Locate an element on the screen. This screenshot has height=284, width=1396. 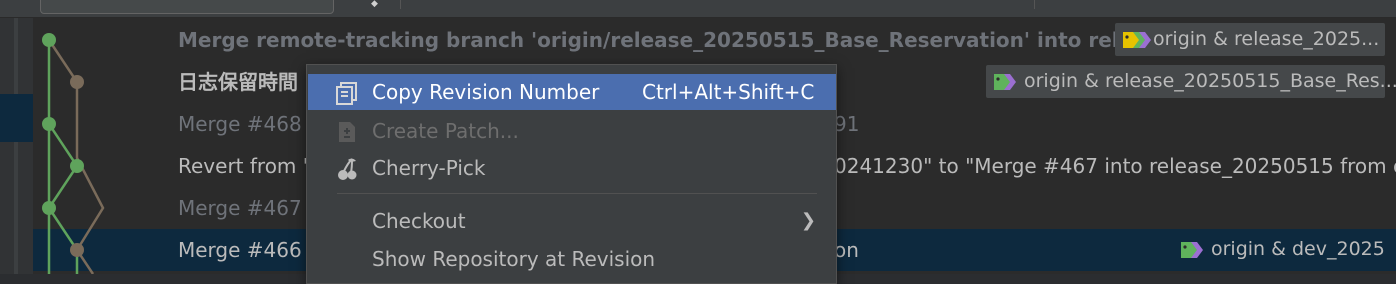
cherry-icon is located at coordinates (347, 169).